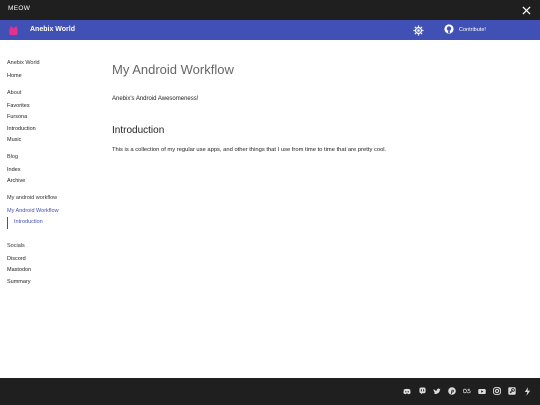  Describe the element at coordinates (13, 156) in the screenshot. I see `sidebar-group-title: Blog` at that location.